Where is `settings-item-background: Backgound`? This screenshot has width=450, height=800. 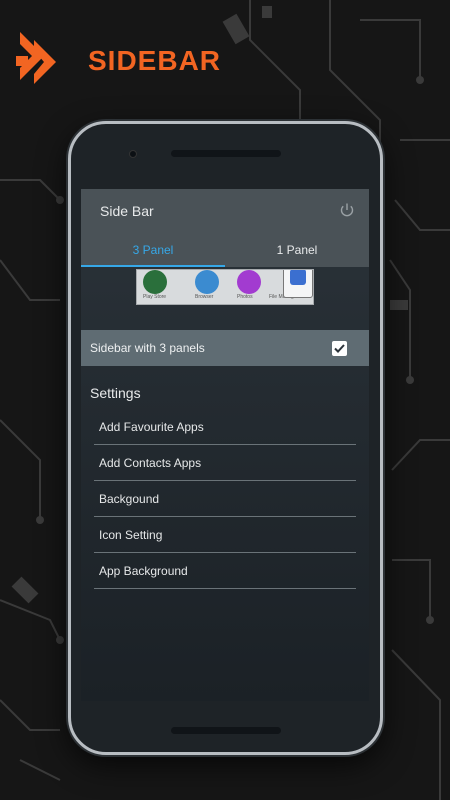 settings-item-background: Backgound is located at coordinates (225, 499).